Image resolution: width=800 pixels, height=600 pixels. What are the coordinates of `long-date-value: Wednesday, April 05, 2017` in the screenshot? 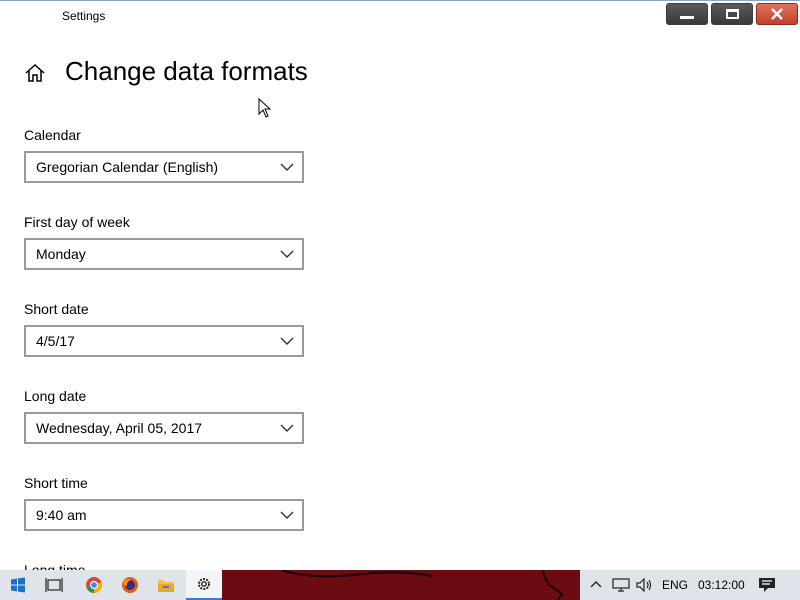 It's located at (119, 428).